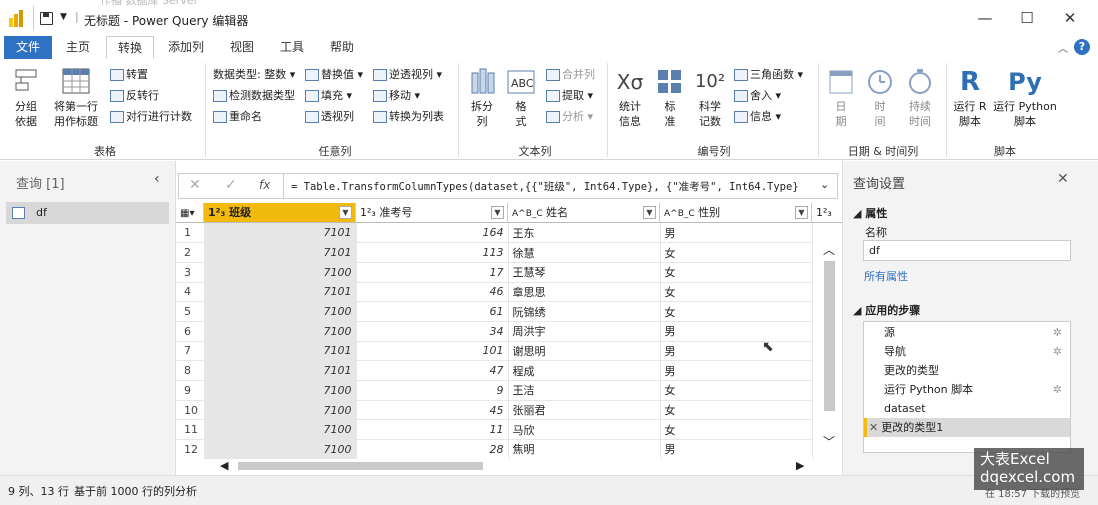 Image resolution: width=1098 pixels, height=505 pixels. What do you see at coordinates (432, 311) in the screenshot?
I see `cell-examno: 61` at bounding box center [432, 311].